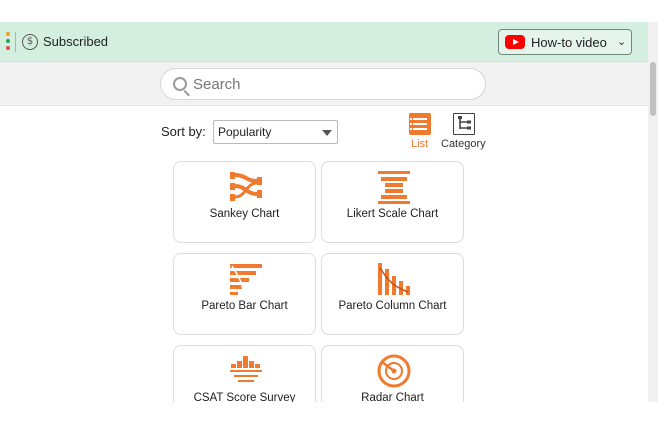 Image resolution: width=658 pixels, height=426 pixels. I want to click on scrollbar-thumb, so click(653, 89).